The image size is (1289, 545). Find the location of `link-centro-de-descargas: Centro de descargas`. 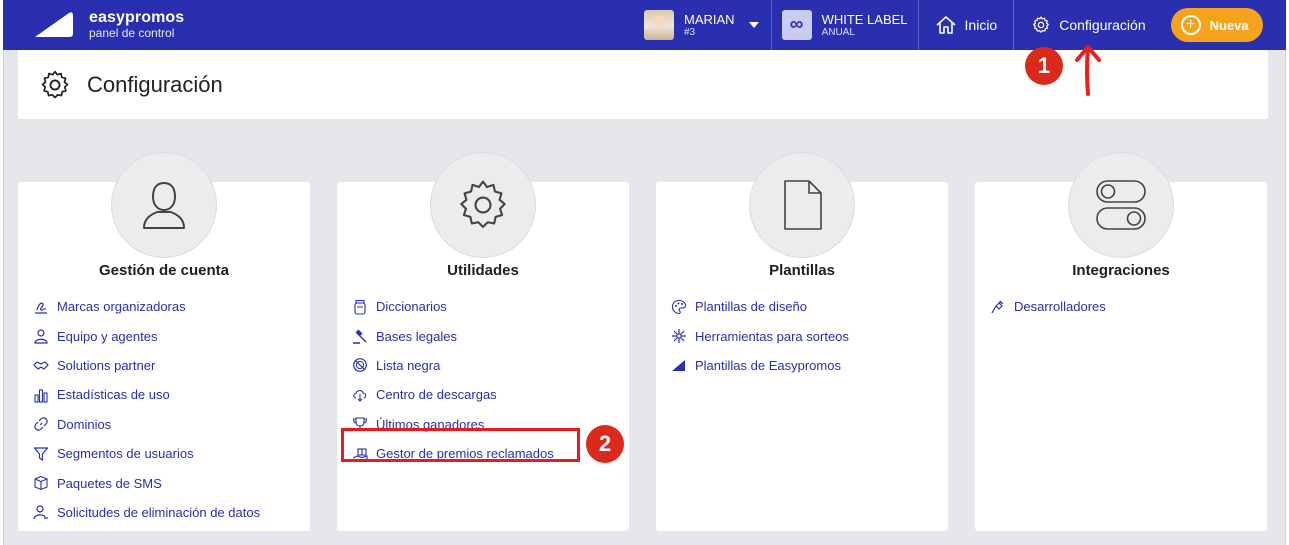

link-centro-de-descargas: Centro de descargas is located at coordinates (452, 394).